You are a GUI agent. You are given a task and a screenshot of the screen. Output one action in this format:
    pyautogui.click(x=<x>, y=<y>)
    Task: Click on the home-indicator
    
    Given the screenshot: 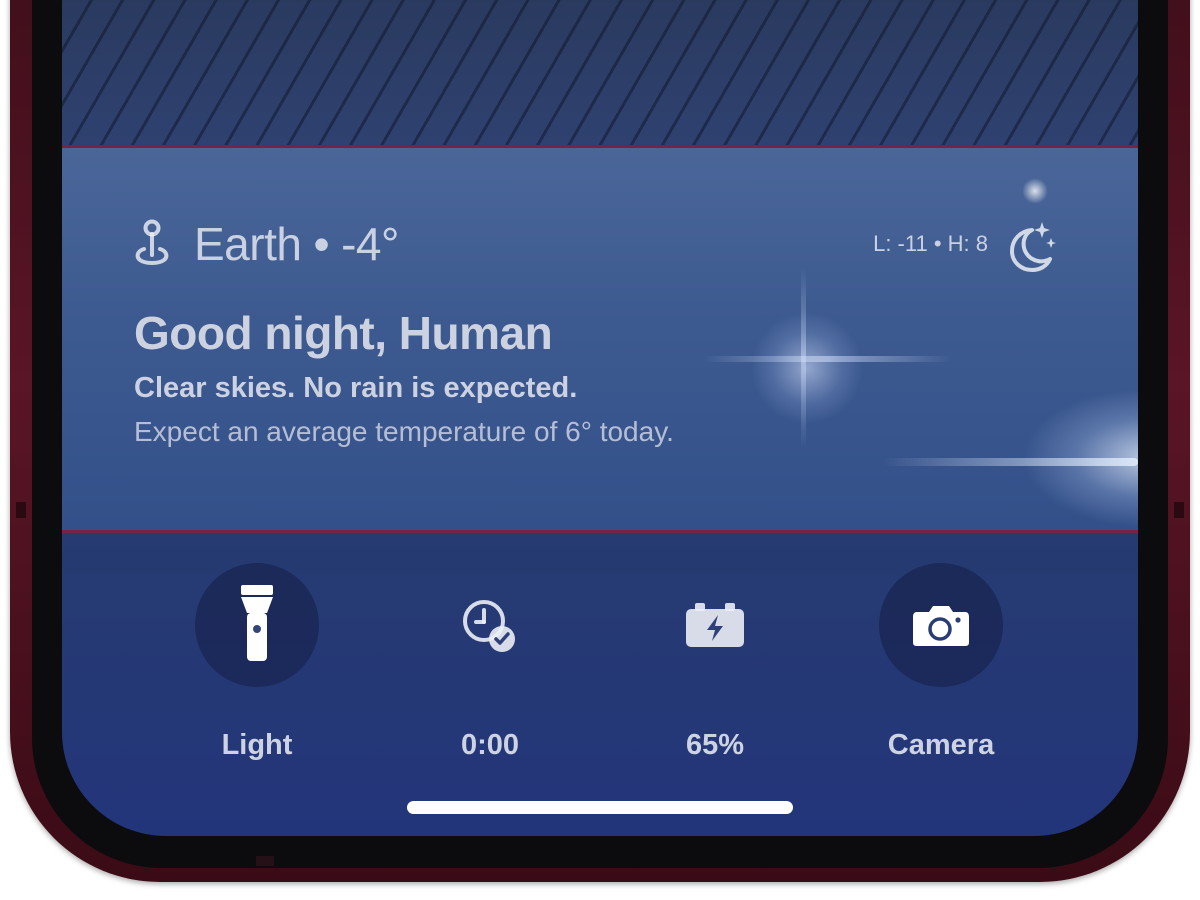 What is the action you would take?
    pyautogui.click(x=600, y=807)
    